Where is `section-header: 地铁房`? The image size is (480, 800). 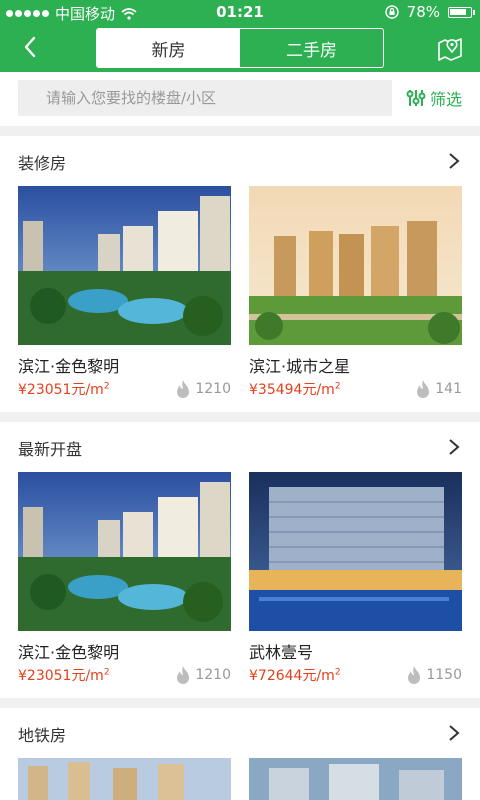 section-header: 地铁房 is located at coordinates (240, 733).